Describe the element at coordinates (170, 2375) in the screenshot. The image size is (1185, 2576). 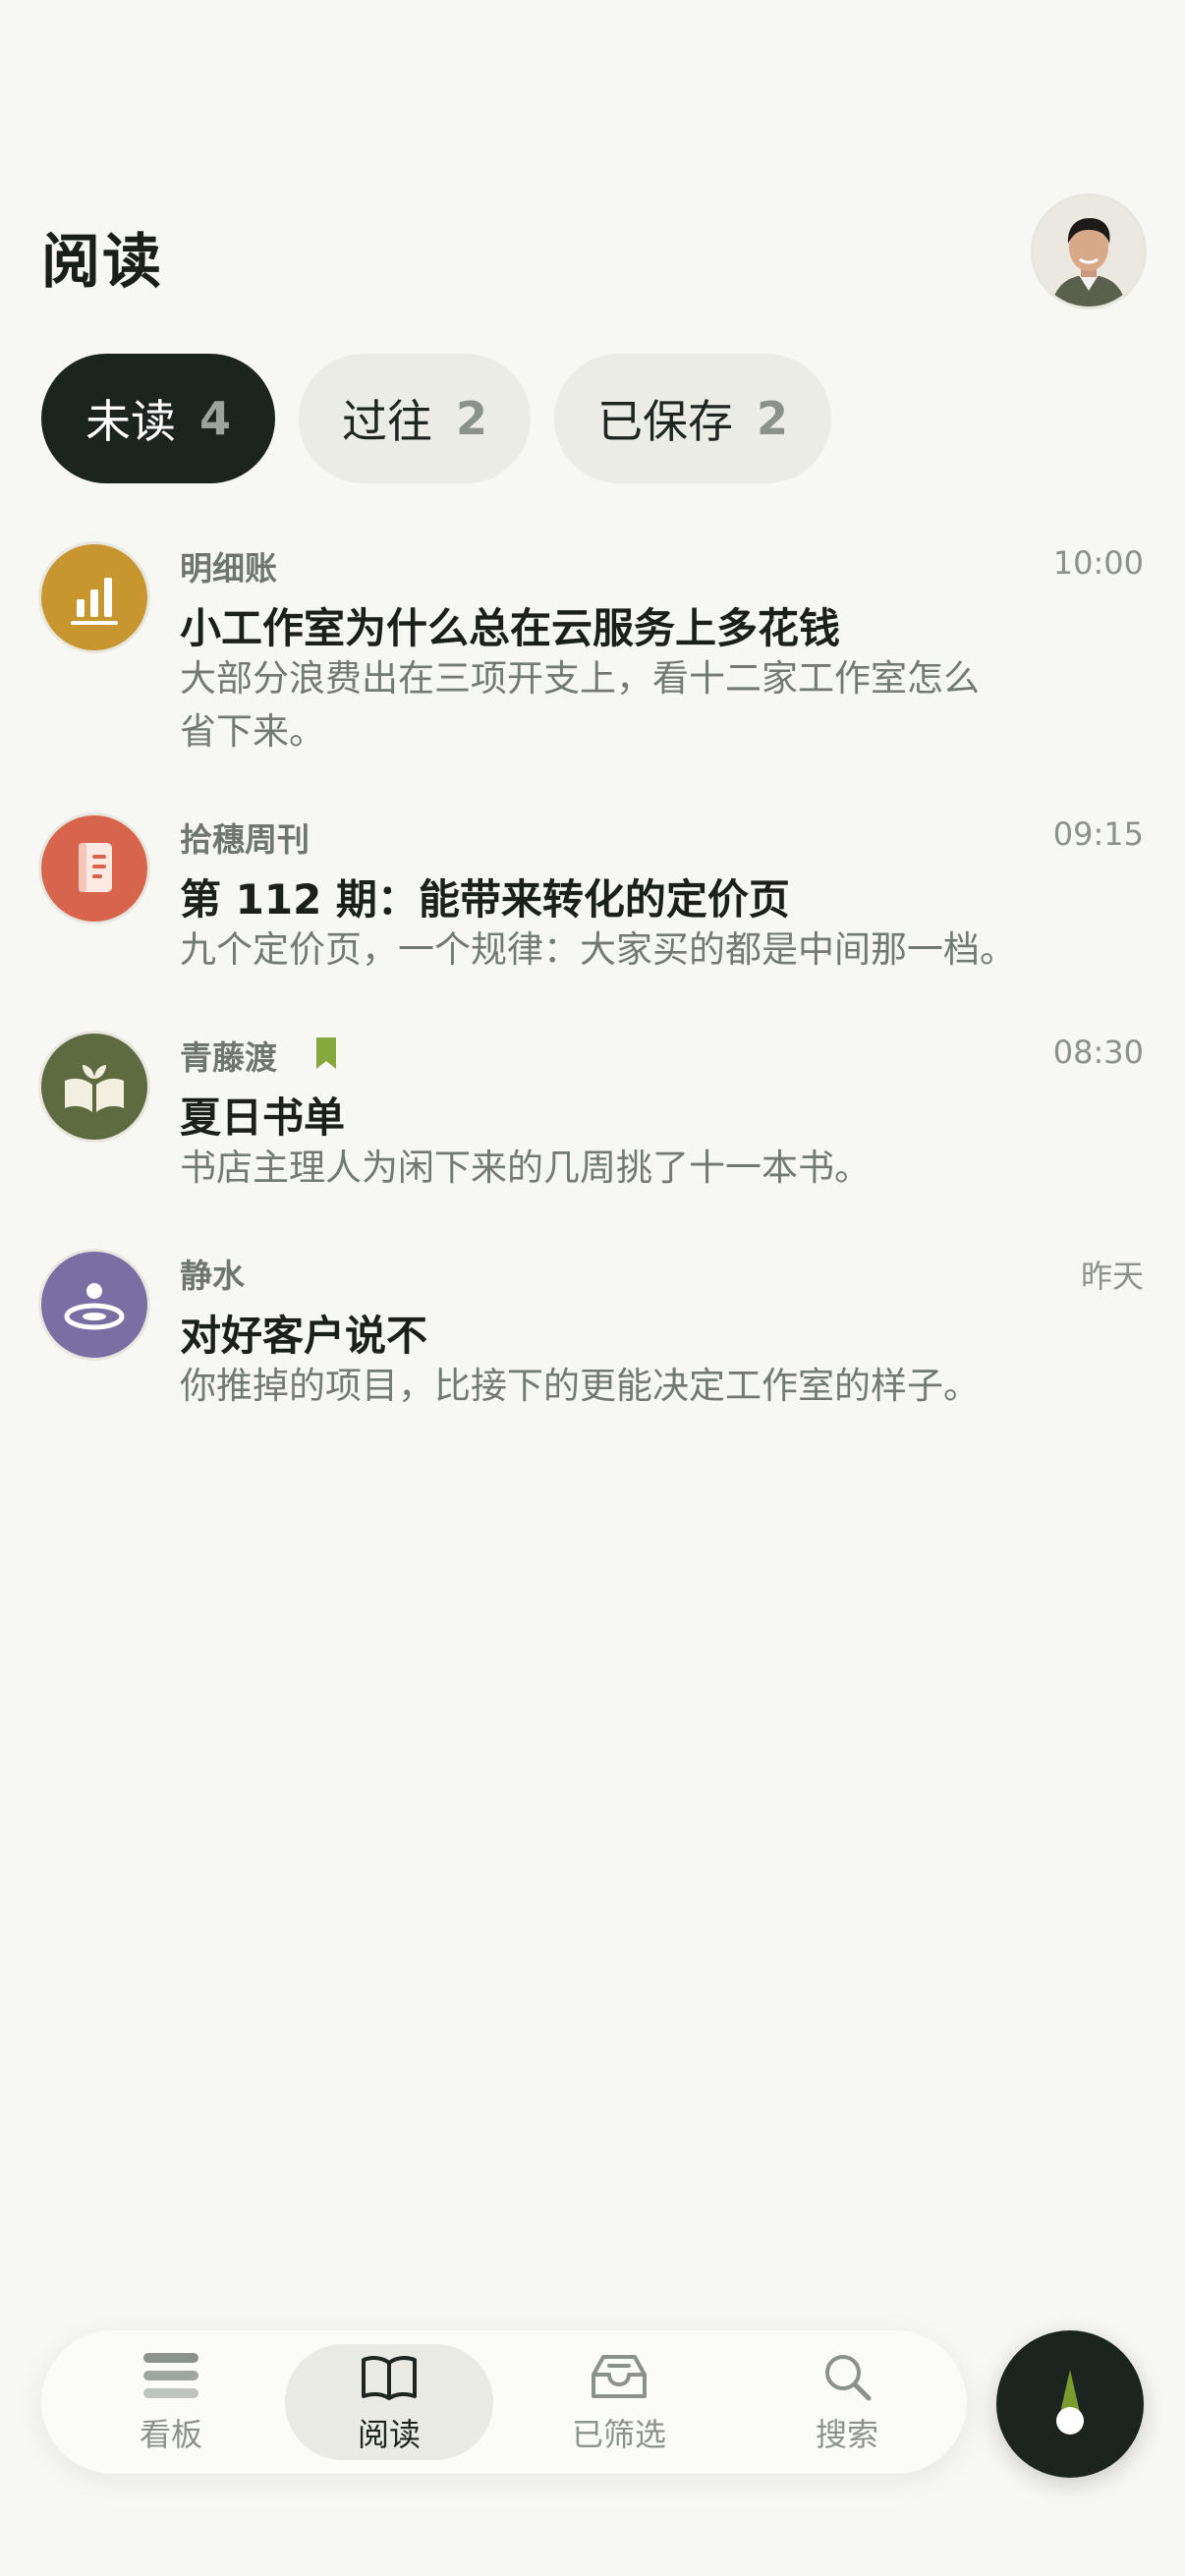
I see `stack-icon` at that location.